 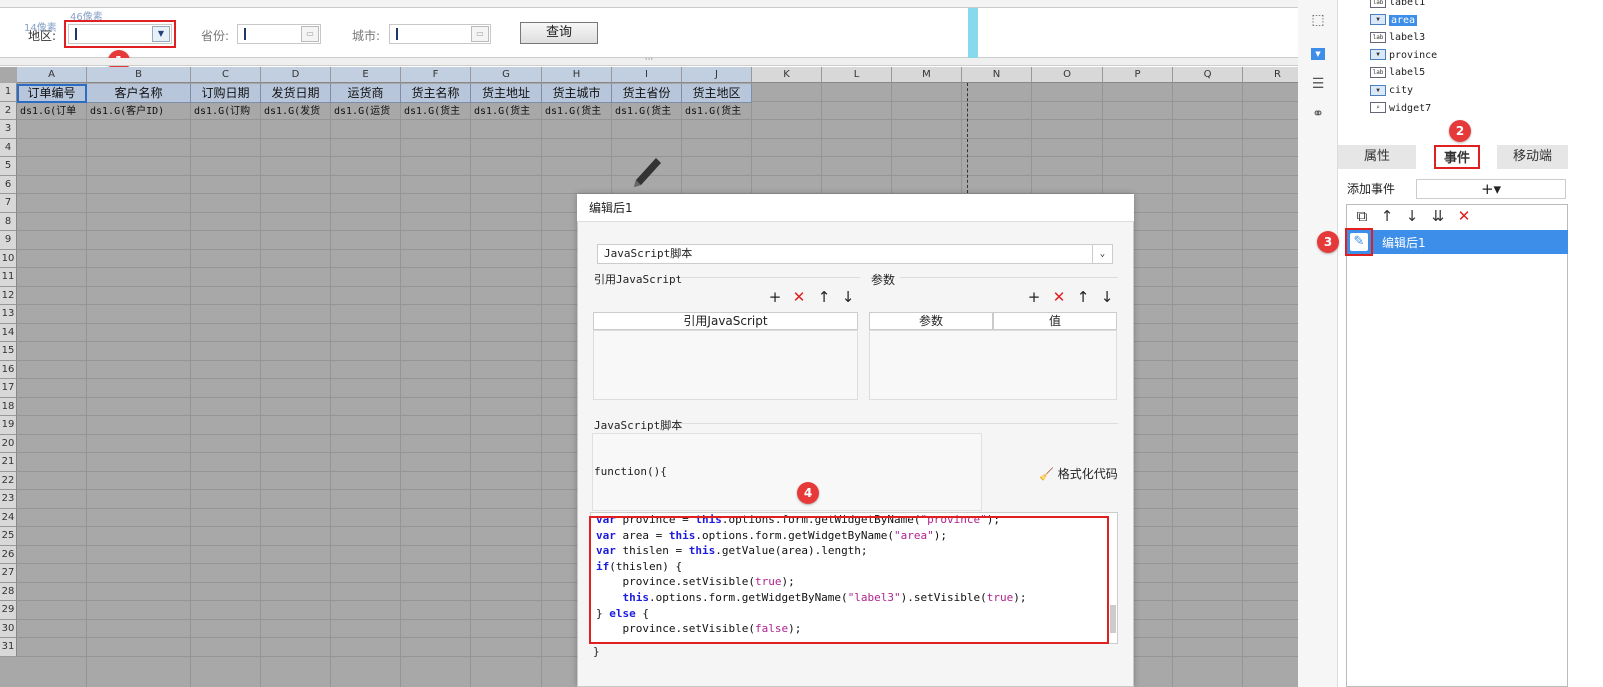 What do you see at coordinates (52, 112) in the screenshot?
I see `data-cell: ds1.G(订单` at bounding box center [52, 112].